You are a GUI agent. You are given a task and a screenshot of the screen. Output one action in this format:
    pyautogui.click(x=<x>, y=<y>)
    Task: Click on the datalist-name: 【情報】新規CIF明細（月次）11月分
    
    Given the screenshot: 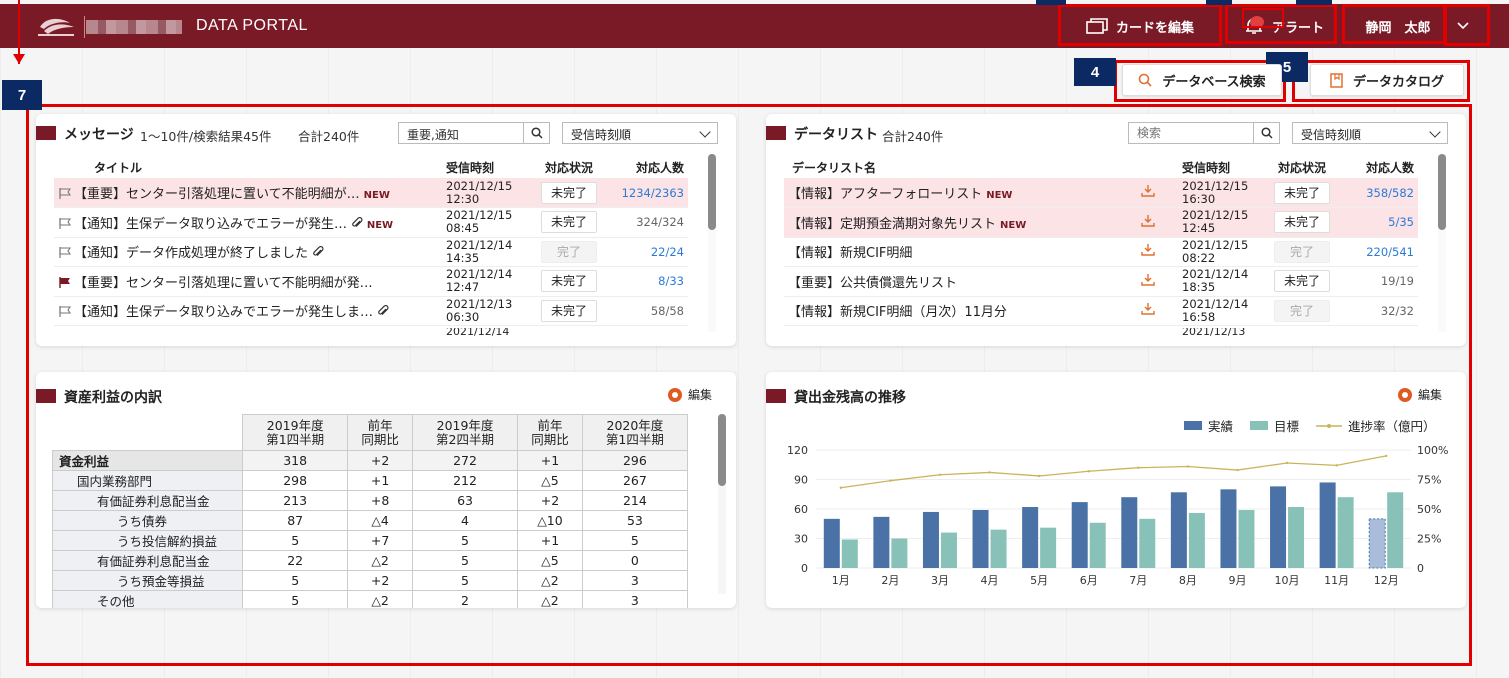 What is the action you would take?
    pyautogui.click(x=897, y=312)
    